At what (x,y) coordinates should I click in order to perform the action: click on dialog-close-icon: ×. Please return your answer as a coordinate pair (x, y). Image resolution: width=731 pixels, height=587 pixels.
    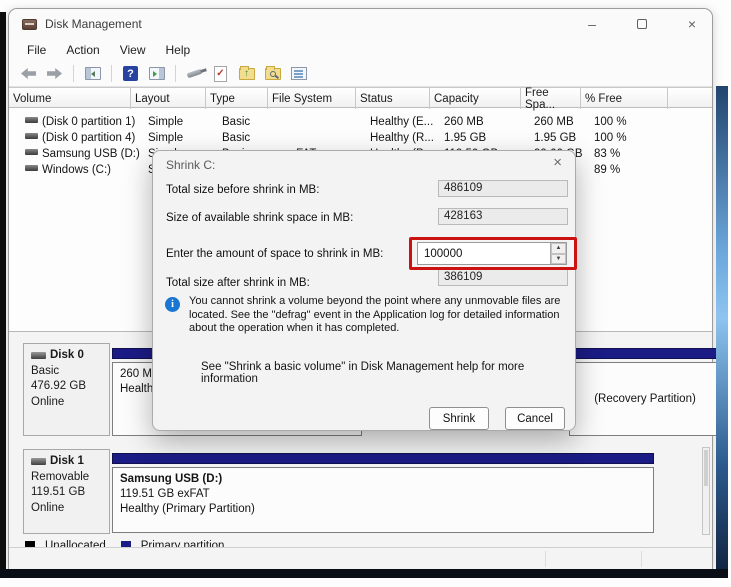
    Looking at the image, I should click on (557, 162).